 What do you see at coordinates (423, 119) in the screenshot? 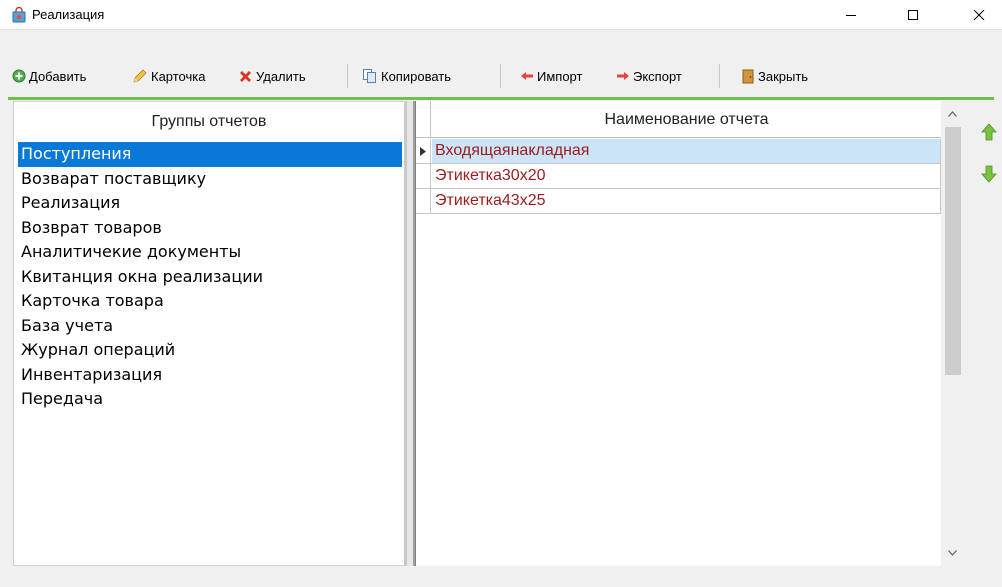
I see `row-indicator-header` at bounding box center [423, 119].